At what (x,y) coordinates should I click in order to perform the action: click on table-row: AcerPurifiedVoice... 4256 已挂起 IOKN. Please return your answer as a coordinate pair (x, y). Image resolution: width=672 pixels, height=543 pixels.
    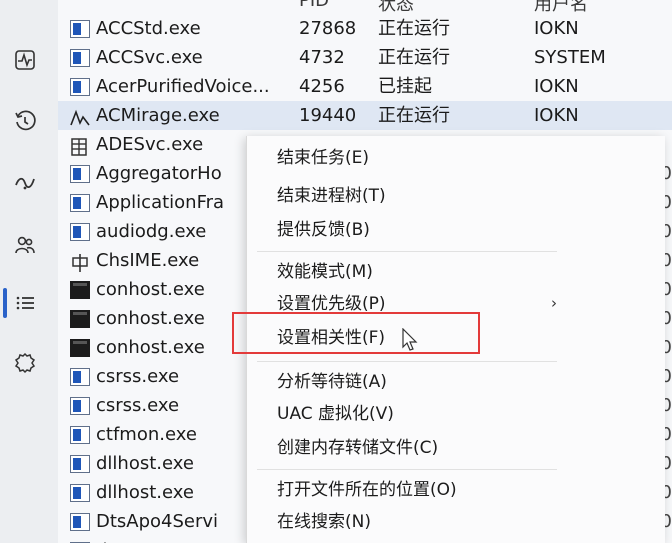
    Looking at the image, I should click on (365, 86).